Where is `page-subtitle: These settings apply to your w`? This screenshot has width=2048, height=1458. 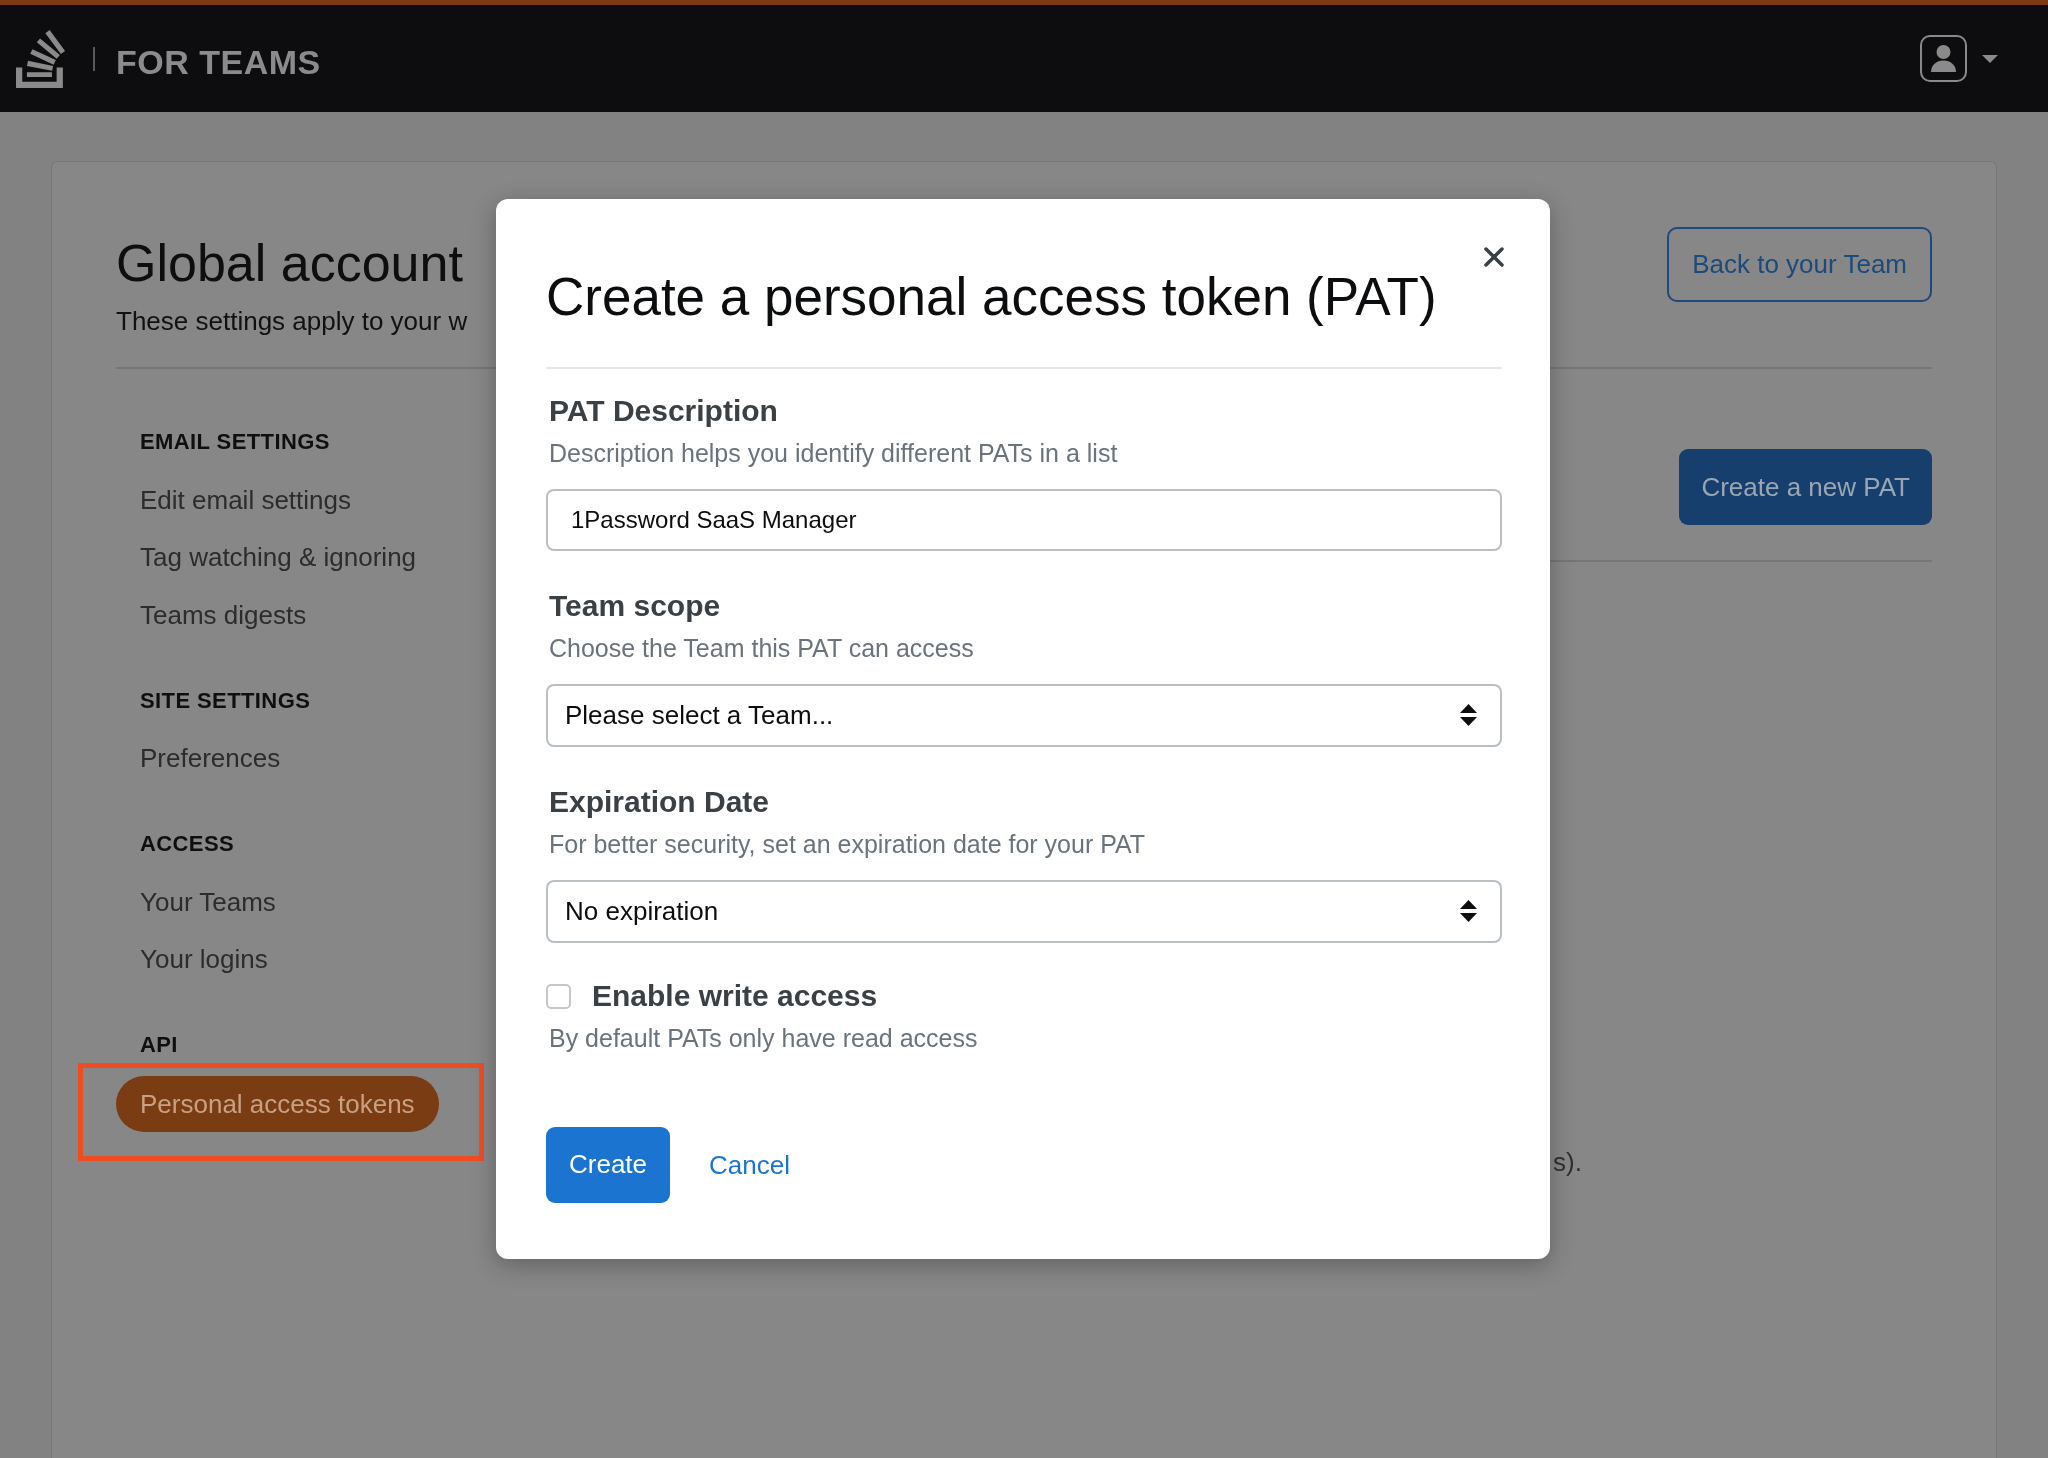
page-subtitle: These settings apply to your w is located at coordinates (292, 321).